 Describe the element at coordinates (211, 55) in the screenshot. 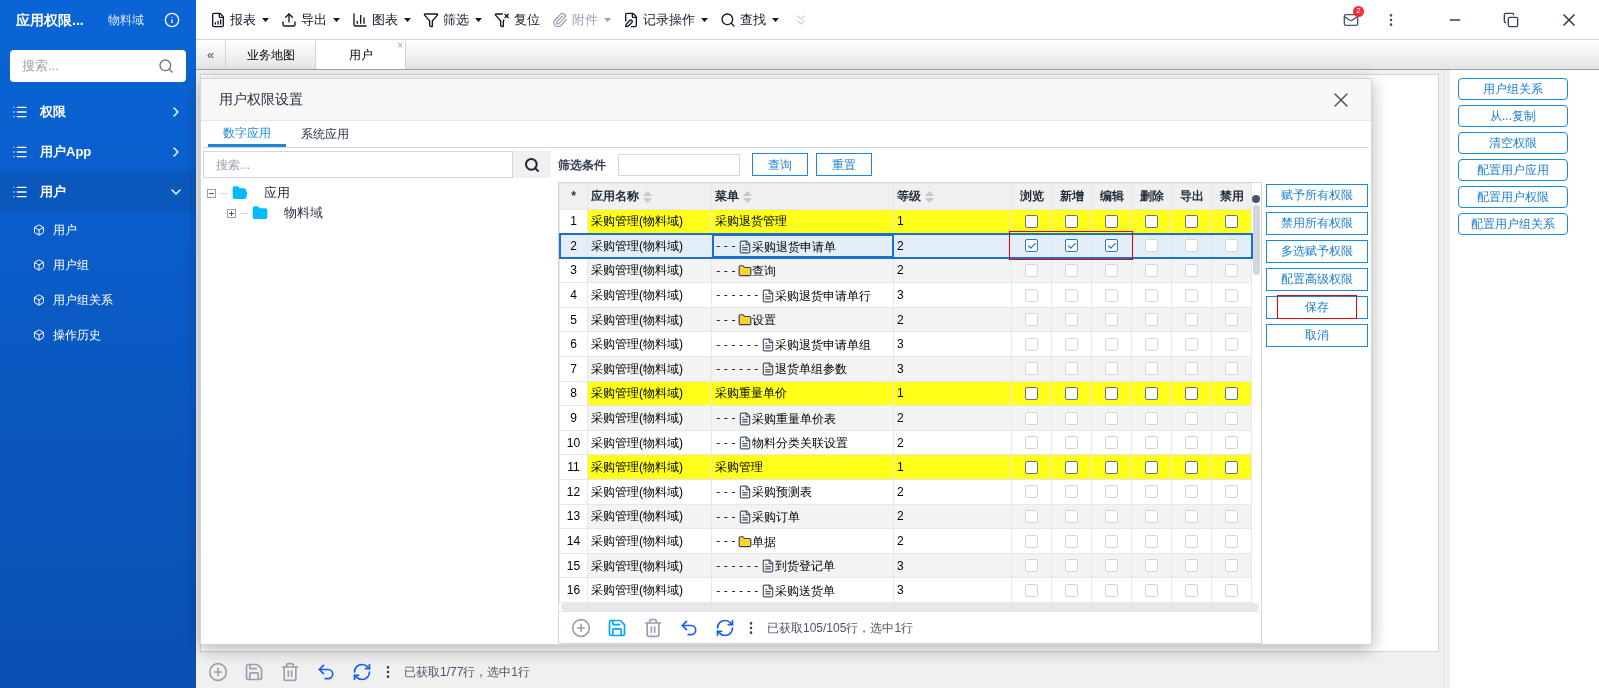

I see `collapse-tabs-button: «` at that location.